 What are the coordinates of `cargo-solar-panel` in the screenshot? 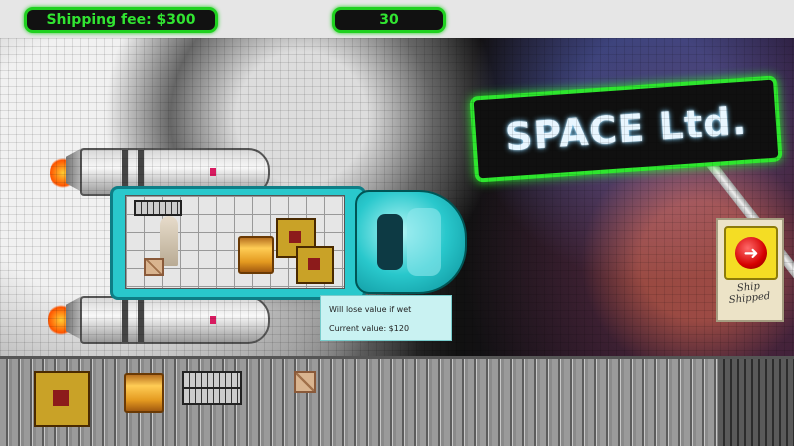 It's located at (158, 208).